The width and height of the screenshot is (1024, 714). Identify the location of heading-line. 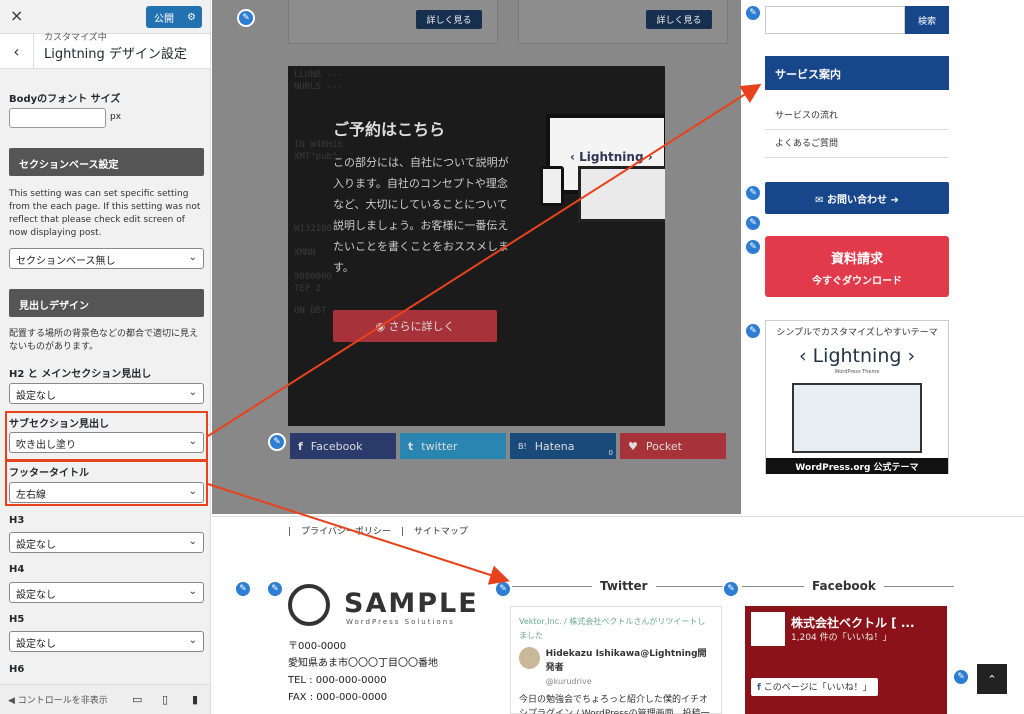
(773, 586).